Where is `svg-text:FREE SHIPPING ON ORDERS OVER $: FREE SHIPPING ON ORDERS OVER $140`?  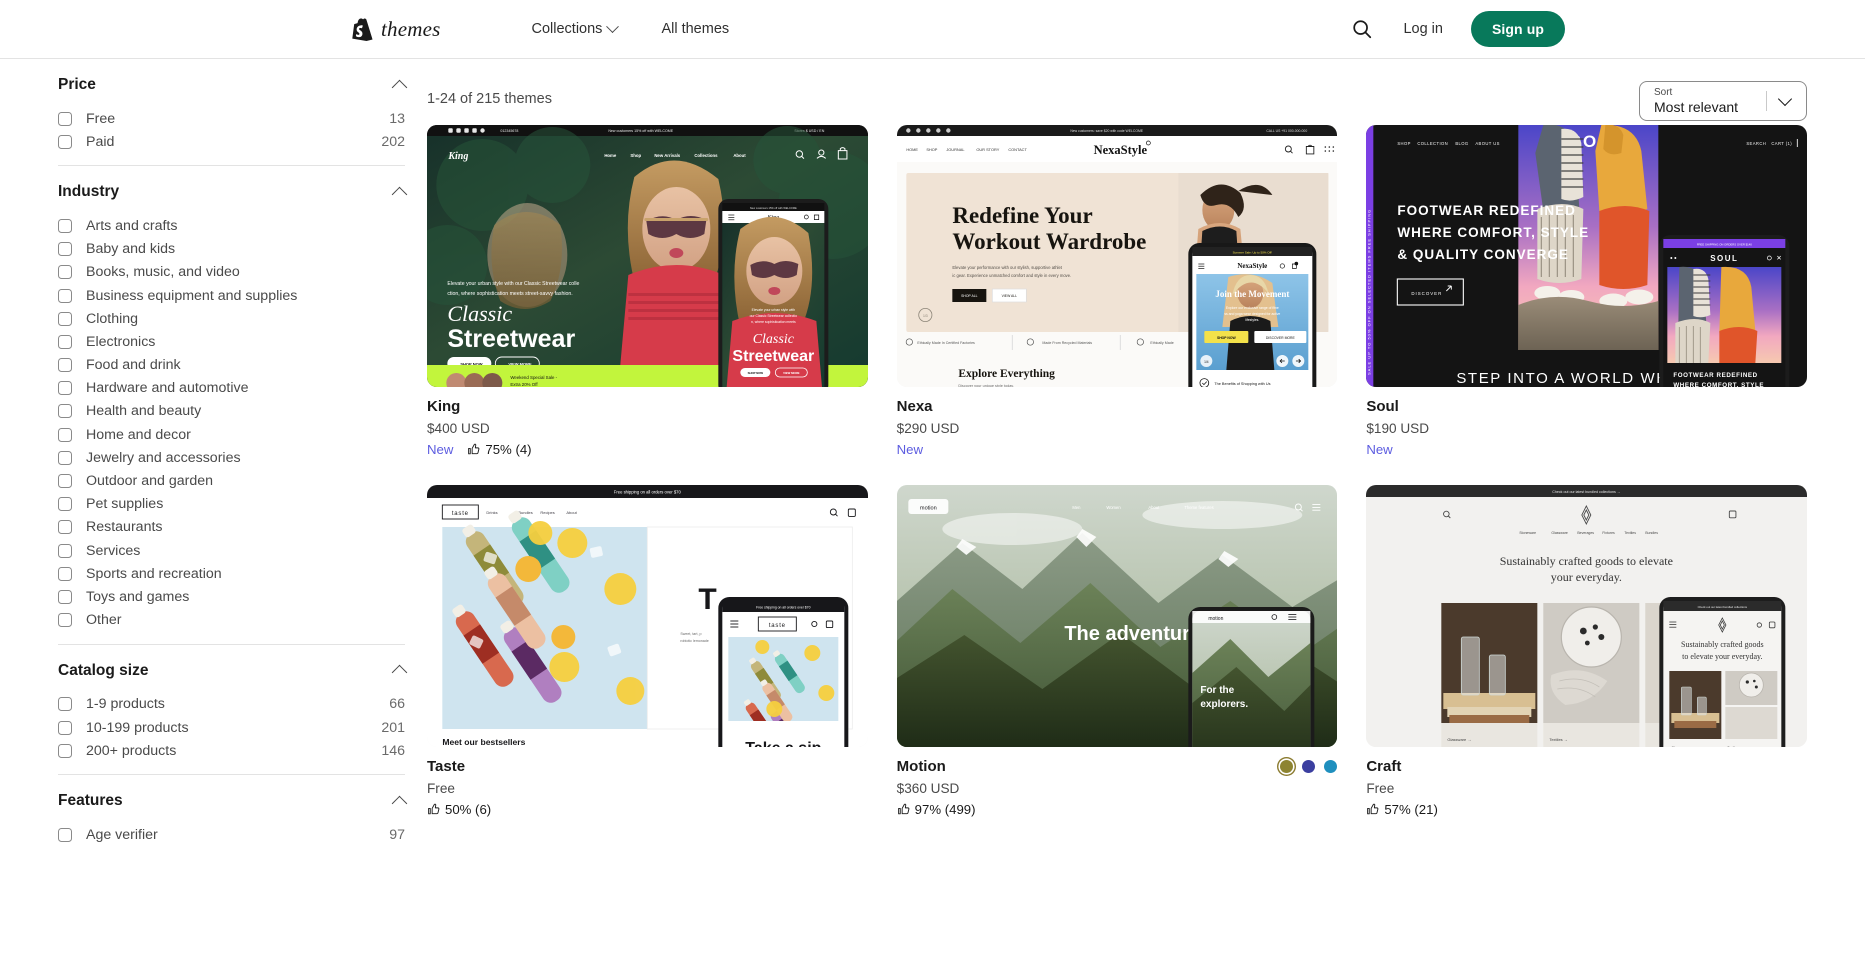
svg-text:FREE SHIPPING ON ORDERS OVER $: FREE SHIPPING ON ORDERS OVER $140 is located at coordinates (1724, 244).